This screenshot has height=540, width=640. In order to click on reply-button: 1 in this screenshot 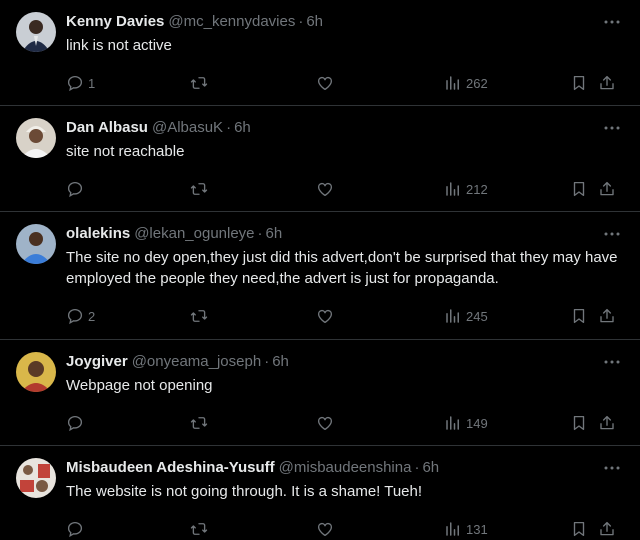, I will do `click(80, 83)`.